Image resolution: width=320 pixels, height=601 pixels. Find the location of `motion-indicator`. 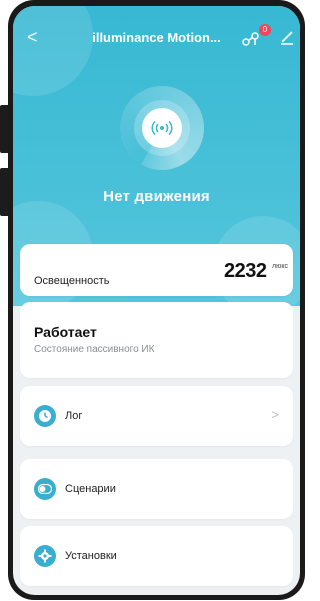

motion-indicator is located at coordinates (162, 128).